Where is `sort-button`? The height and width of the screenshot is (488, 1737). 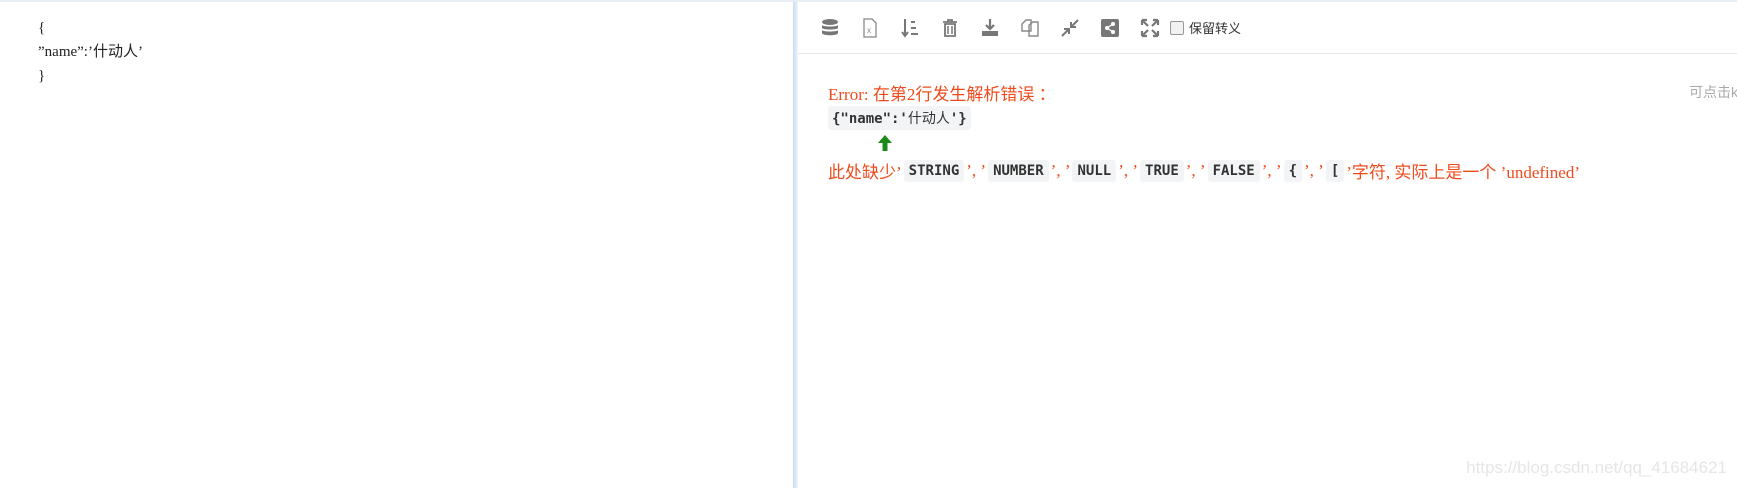 sort-button is located at coordinates (909, 27).